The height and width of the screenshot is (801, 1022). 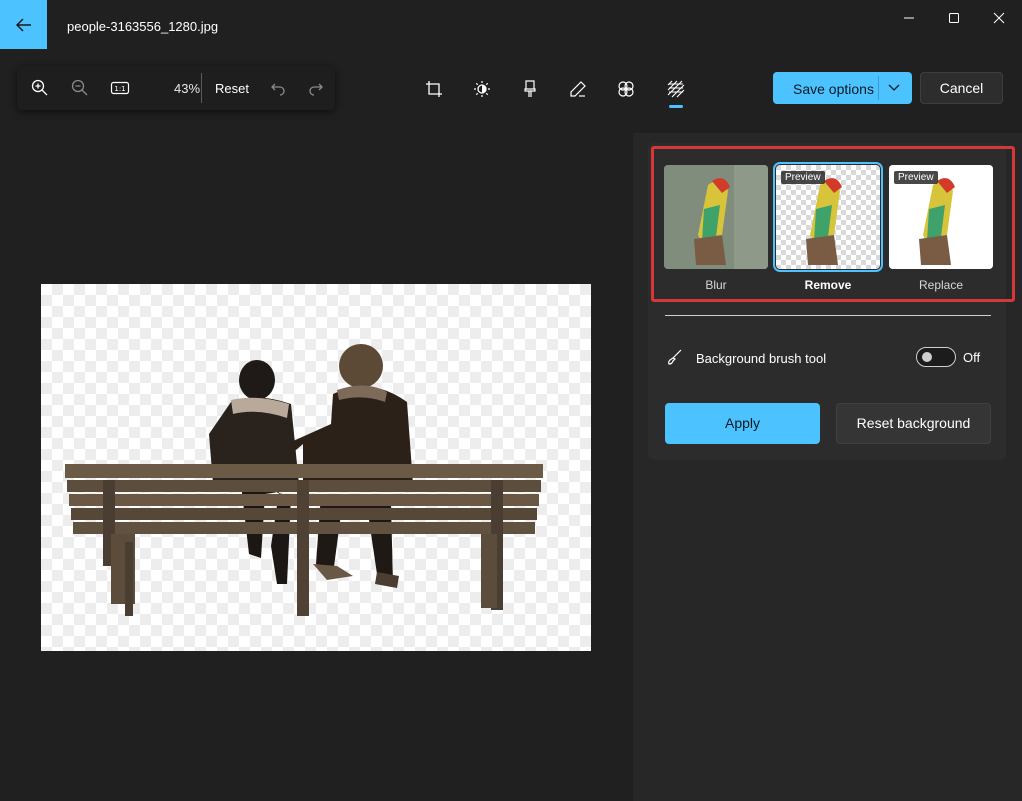 I want to click on crop-icon, so click(x=434, y=89).